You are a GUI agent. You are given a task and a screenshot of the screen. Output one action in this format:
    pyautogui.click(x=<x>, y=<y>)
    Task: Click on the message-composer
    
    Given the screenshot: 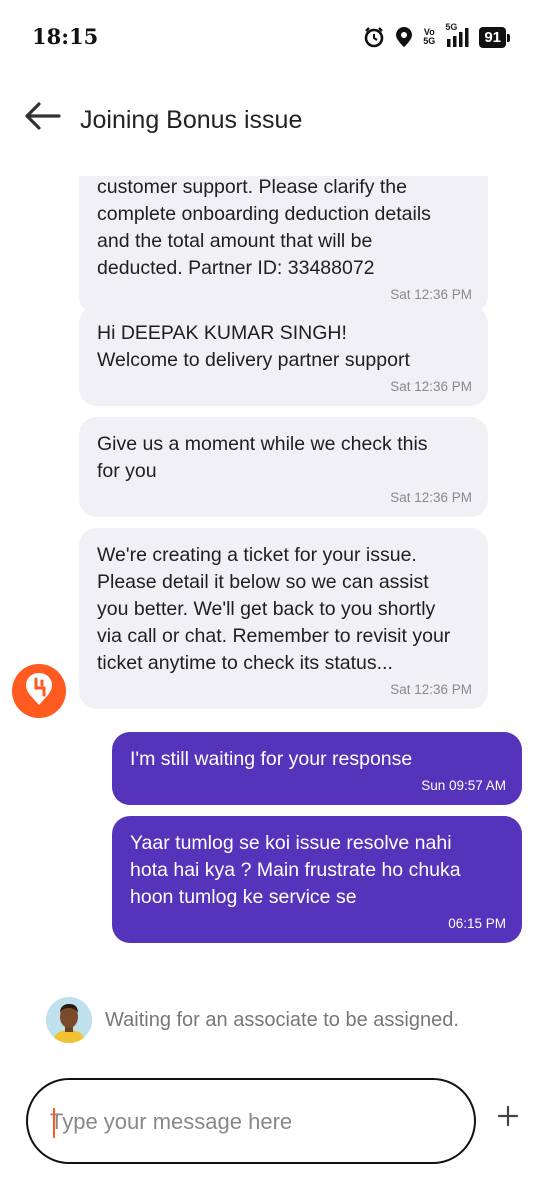 What is the action you would take?
    pyautogui.click(x=251, y=1121)
    